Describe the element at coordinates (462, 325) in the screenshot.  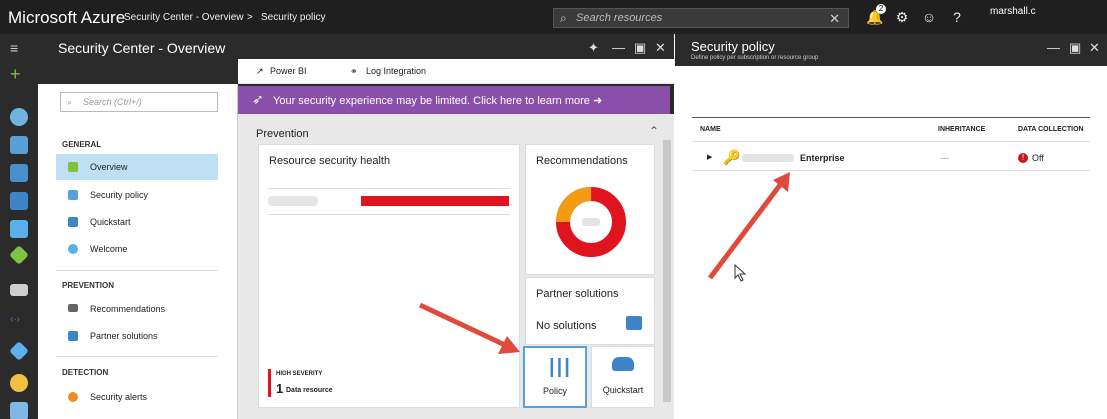
I see `arrow-to-policy-tile` at that location.